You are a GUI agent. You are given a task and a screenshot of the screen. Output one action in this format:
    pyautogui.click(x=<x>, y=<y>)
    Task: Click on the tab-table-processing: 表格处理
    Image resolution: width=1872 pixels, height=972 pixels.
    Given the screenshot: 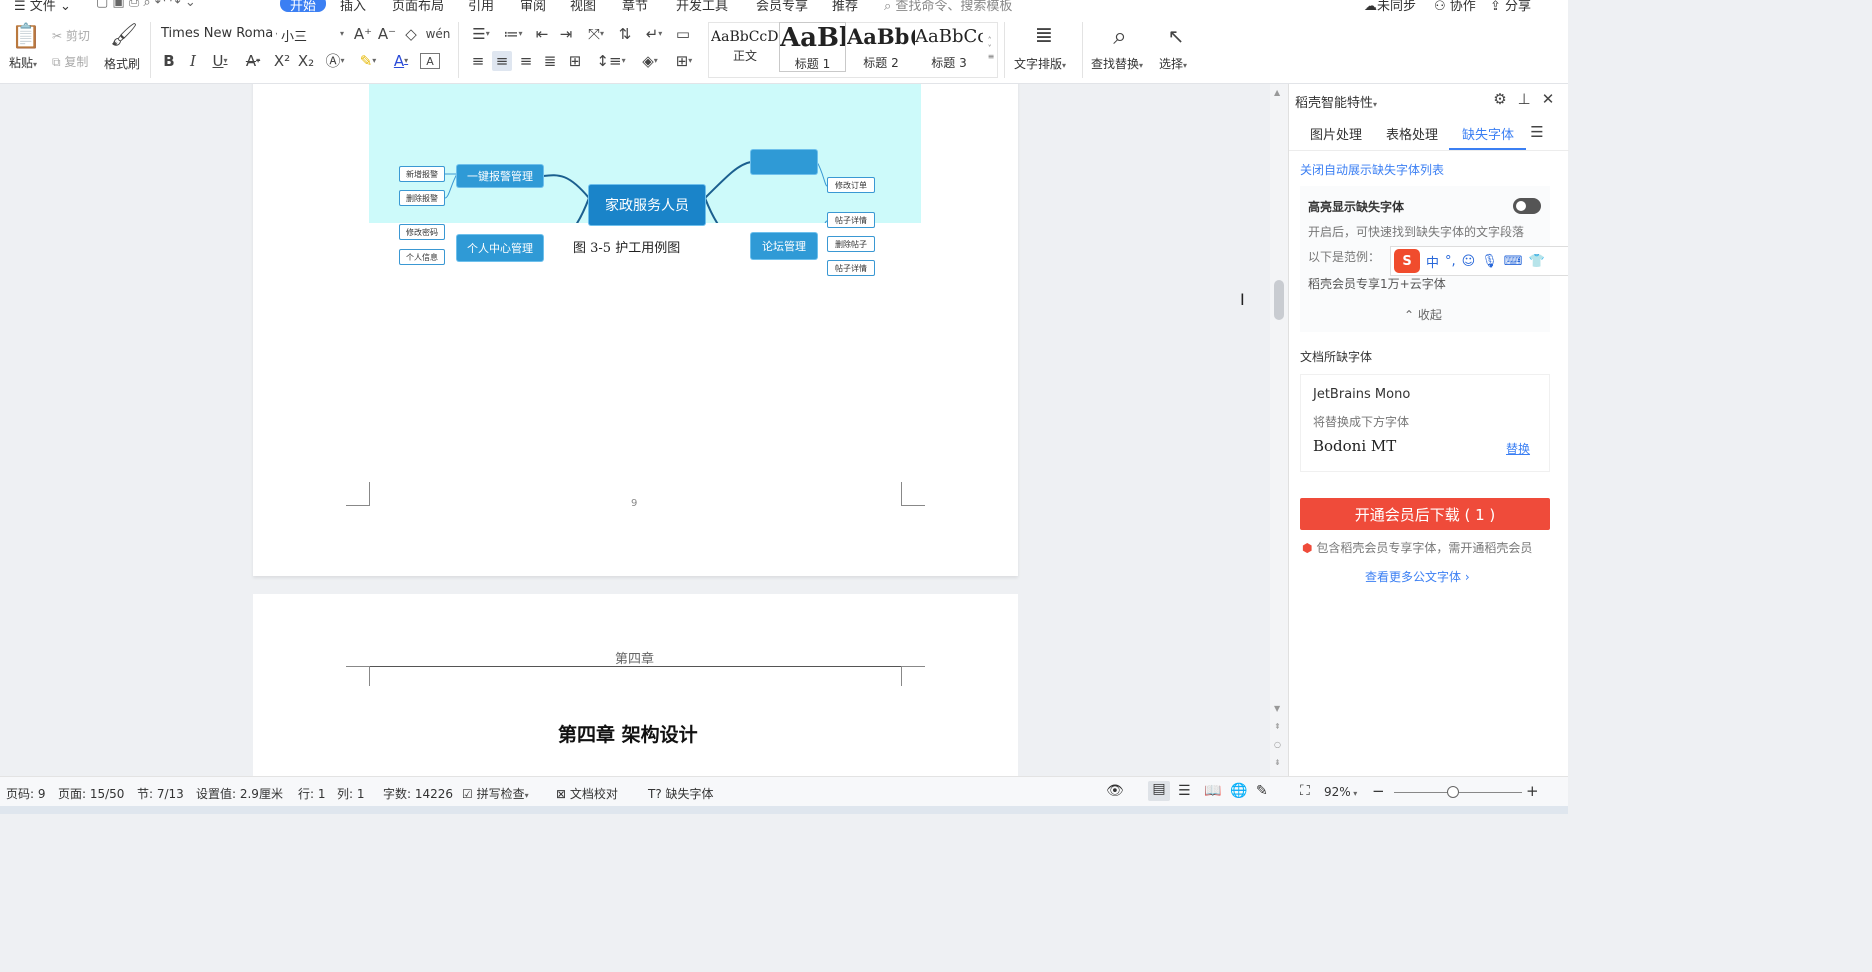 What is the action you would take?
    pyautogui.click(x=1412, y=133)
    